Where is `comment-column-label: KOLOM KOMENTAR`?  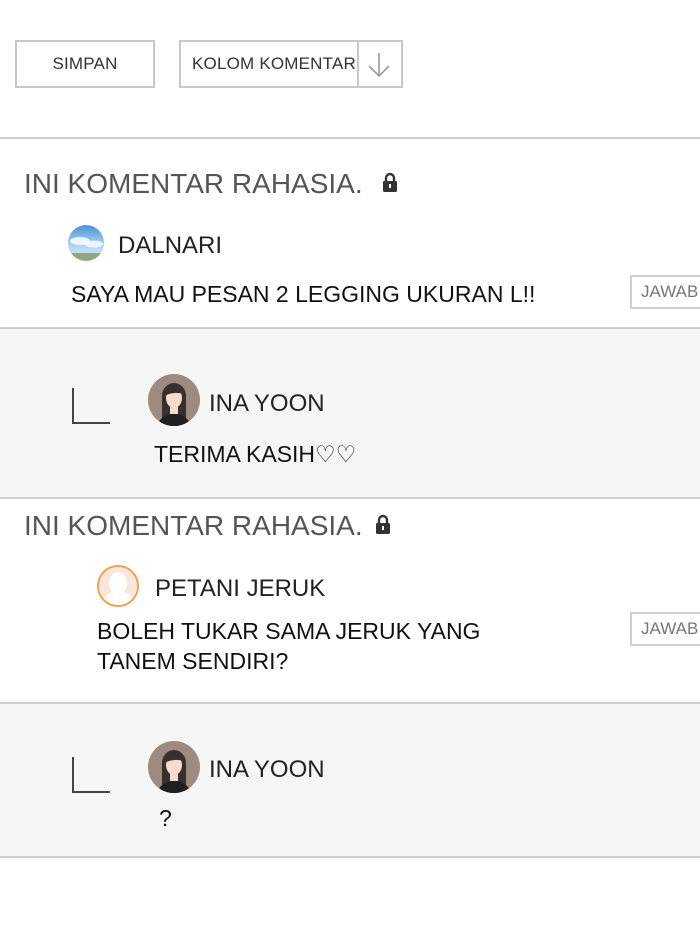 comment-column-label: KOLOM KOMENTAR is located at coordinates (274, 63).